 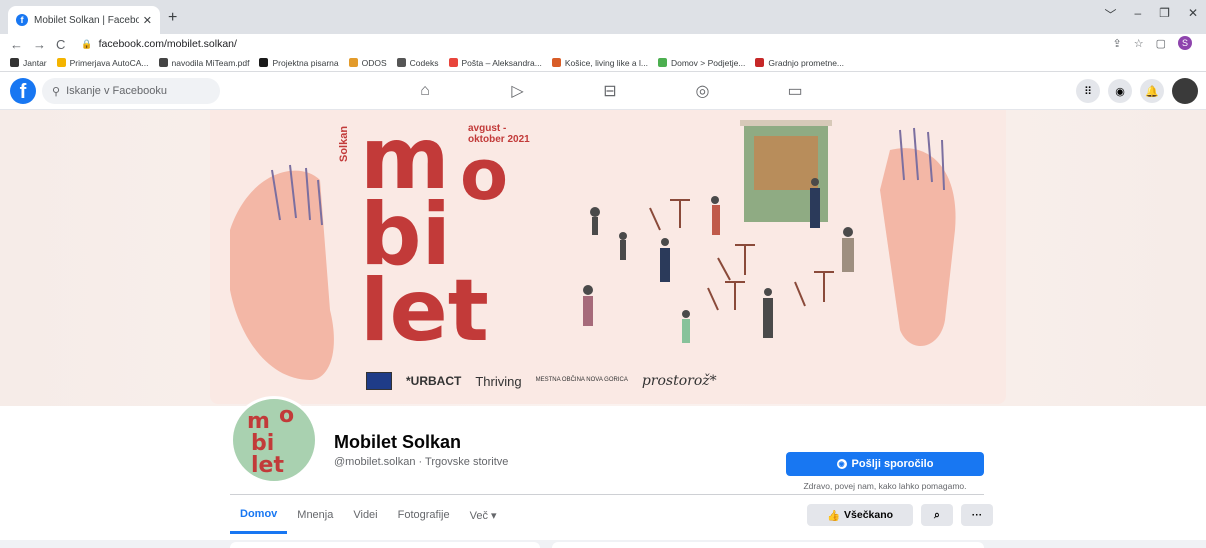 What do you see at coordinates (259, 515) in the screenshot?
I see `tab-domov: Domov` at bounding box center [259, 515].